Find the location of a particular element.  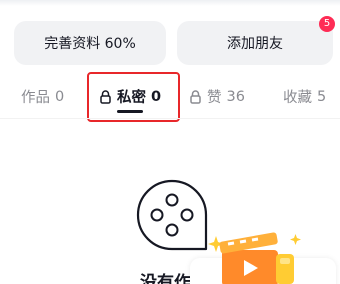

complete-profile-button: 完善资料 60% is located at coordinates (90, 43).